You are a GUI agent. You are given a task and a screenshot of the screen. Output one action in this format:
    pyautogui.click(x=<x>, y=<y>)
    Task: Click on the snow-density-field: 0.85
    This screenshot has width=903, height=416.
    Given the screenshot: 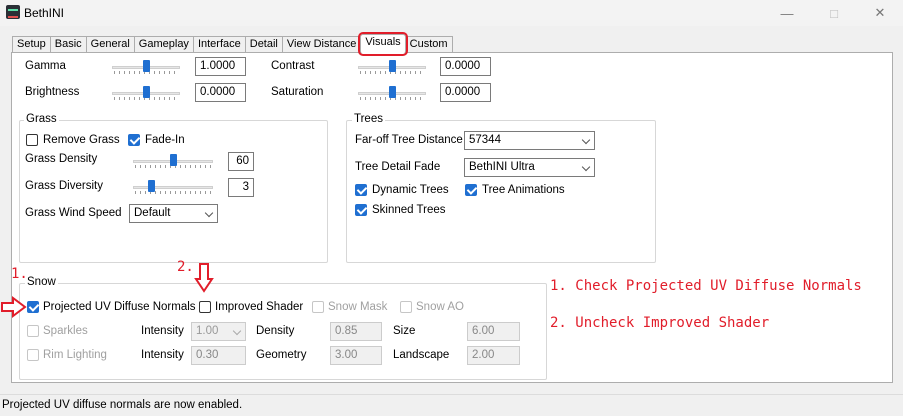 What is the action you would take?
    pyautogui.click(x=356, y=331)
    